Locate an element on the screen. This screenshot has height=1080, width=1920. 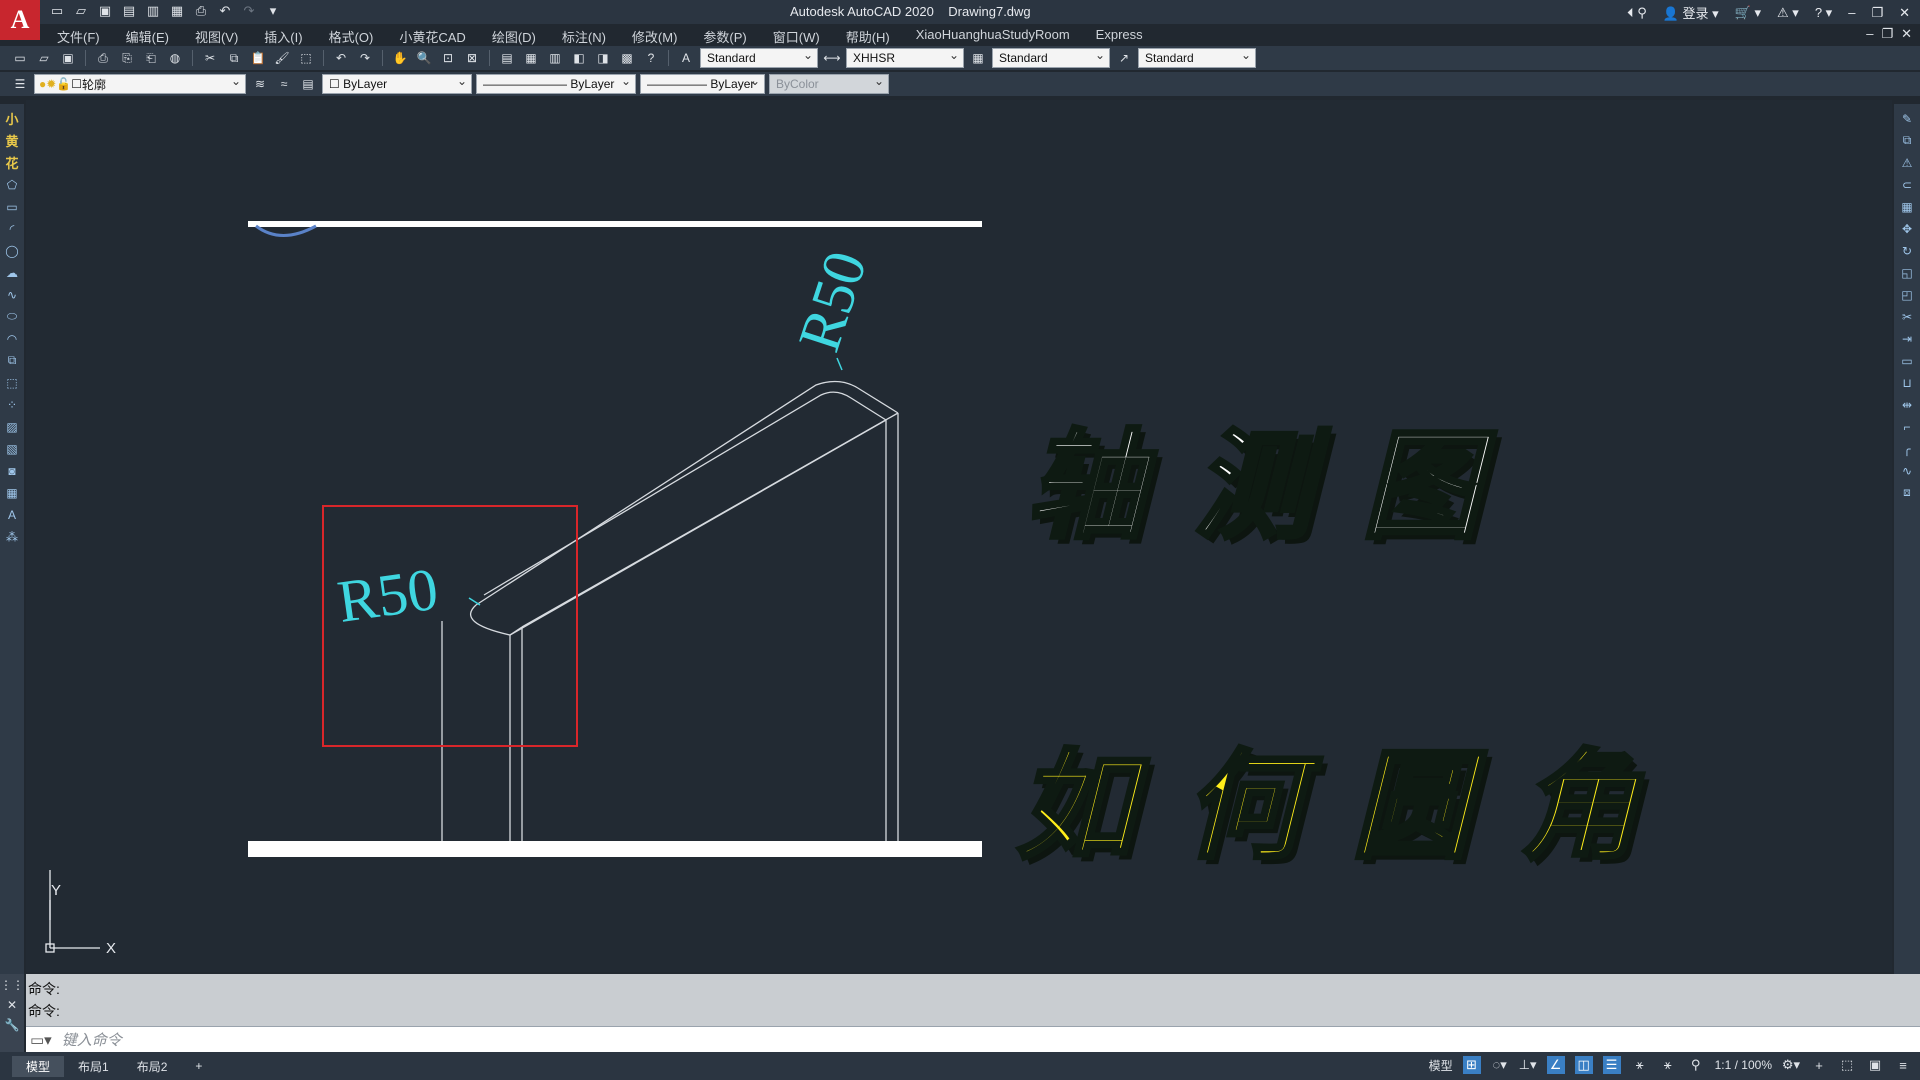
save-as-icon: ▤ is located at coordinates (129, 11).